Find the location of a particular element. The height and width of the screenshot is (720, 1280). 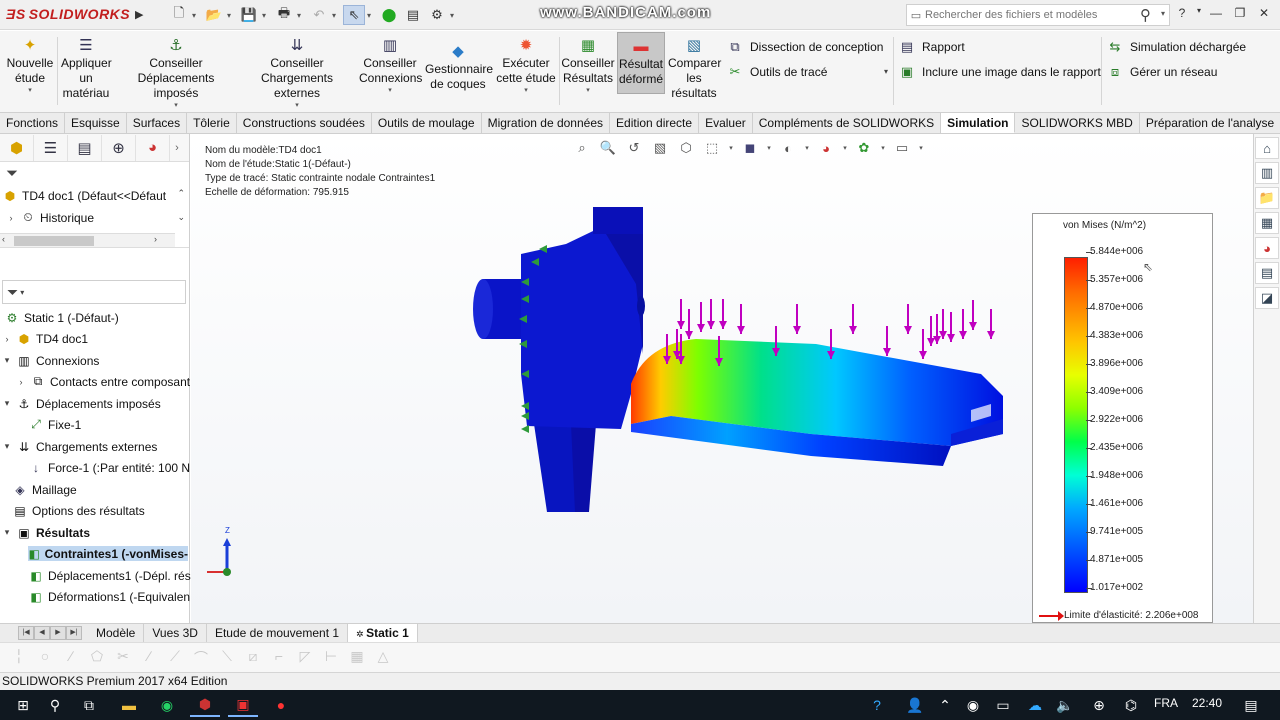

file-explorer-icon: 📁 is located at coordinates (1267, 198).